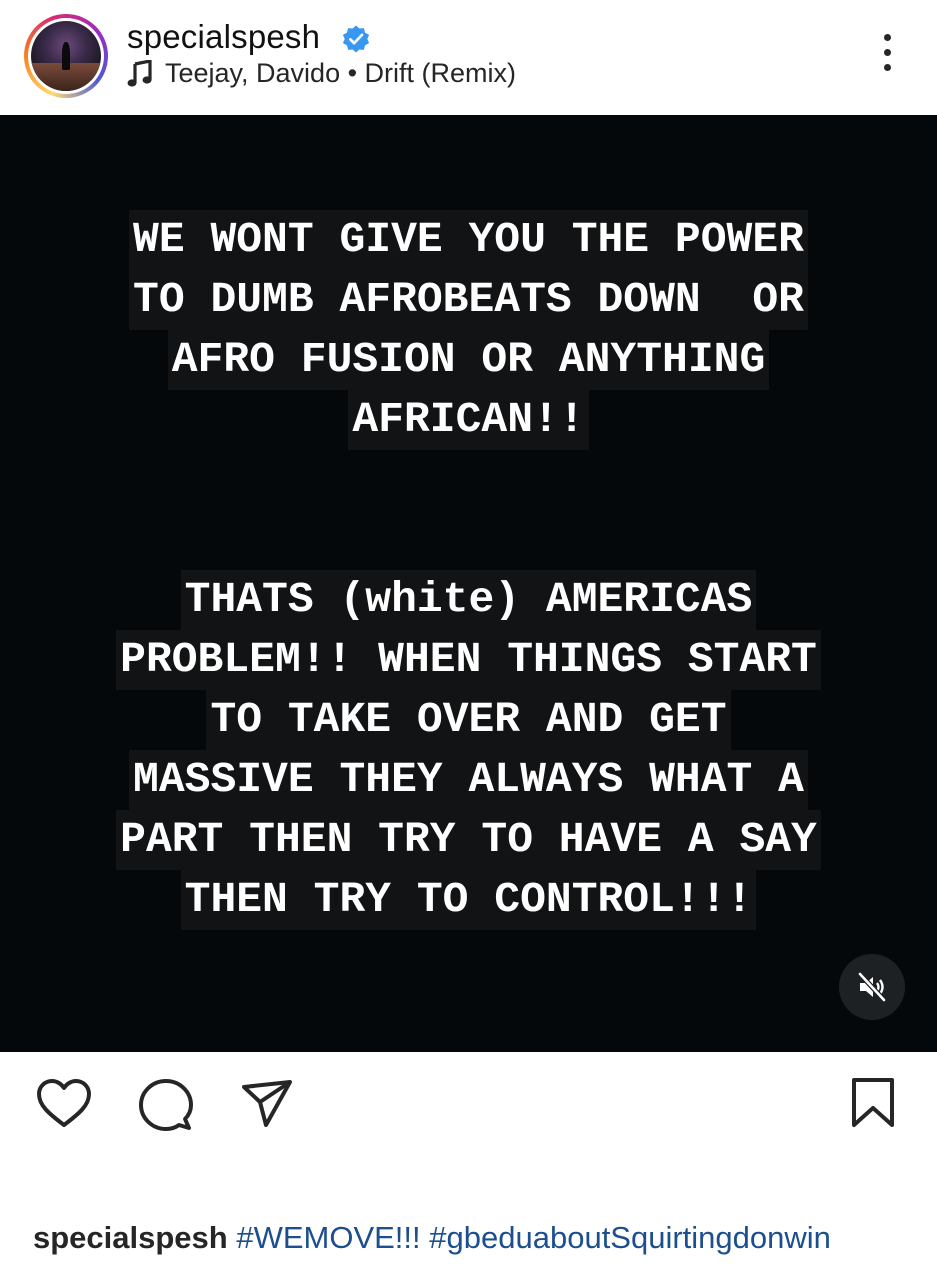  What do you see at coordinates (468, 720) in the screenshot?
I see `text-line: TO TAKE OVER AND GET` at bounding box center [468, 720].